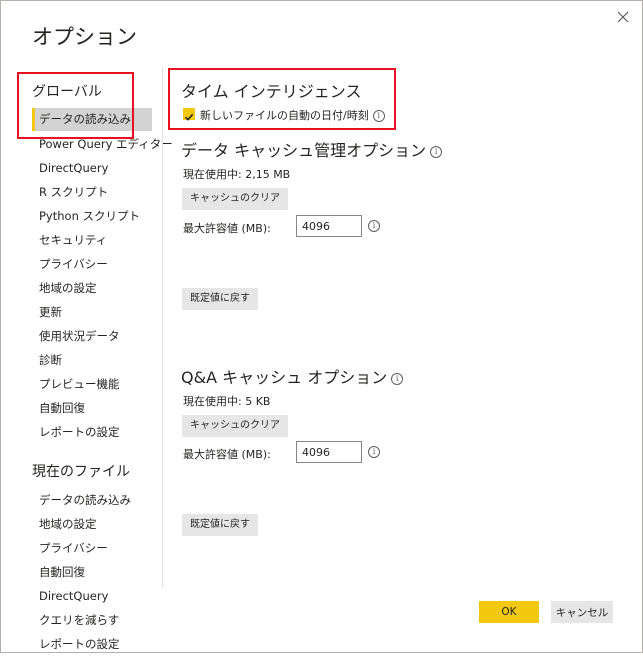  I want to click on qa-cache-heading: Q&A キャッシュ オプション, so click(284, 377).